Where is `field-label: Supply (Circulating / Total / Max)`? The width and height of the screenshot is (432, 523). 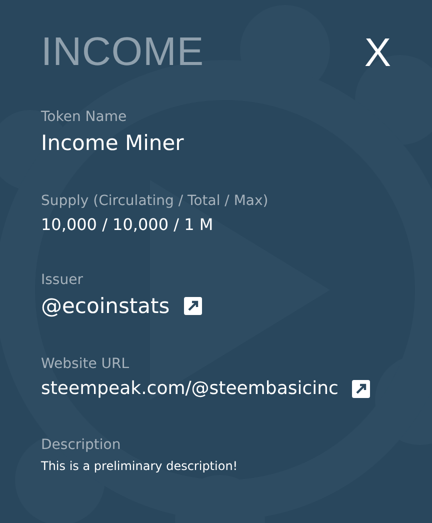
field-label: Supply (Circulating / Total / Max) is located at coordinates (155, 201).